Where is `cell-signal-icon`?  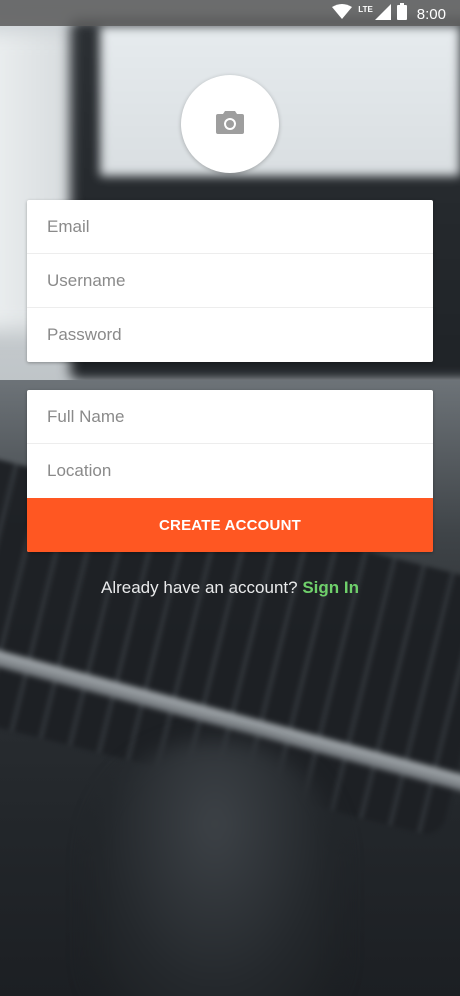
cell-signal-icon is located at coordinates (382, 14).